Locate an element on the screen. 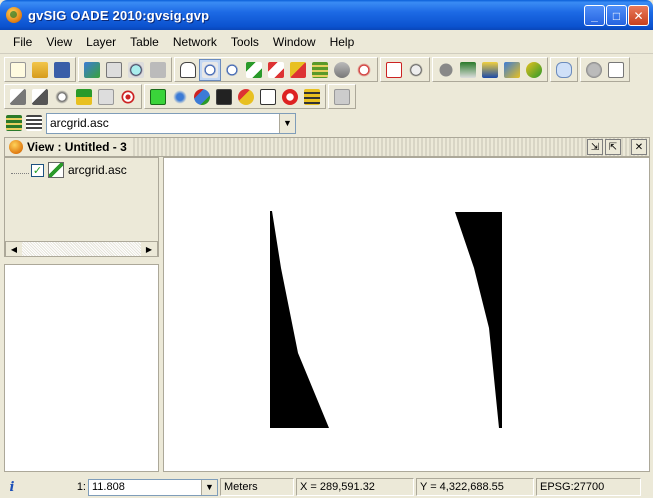  zoom-in-button is located at coordinates (210, 69).